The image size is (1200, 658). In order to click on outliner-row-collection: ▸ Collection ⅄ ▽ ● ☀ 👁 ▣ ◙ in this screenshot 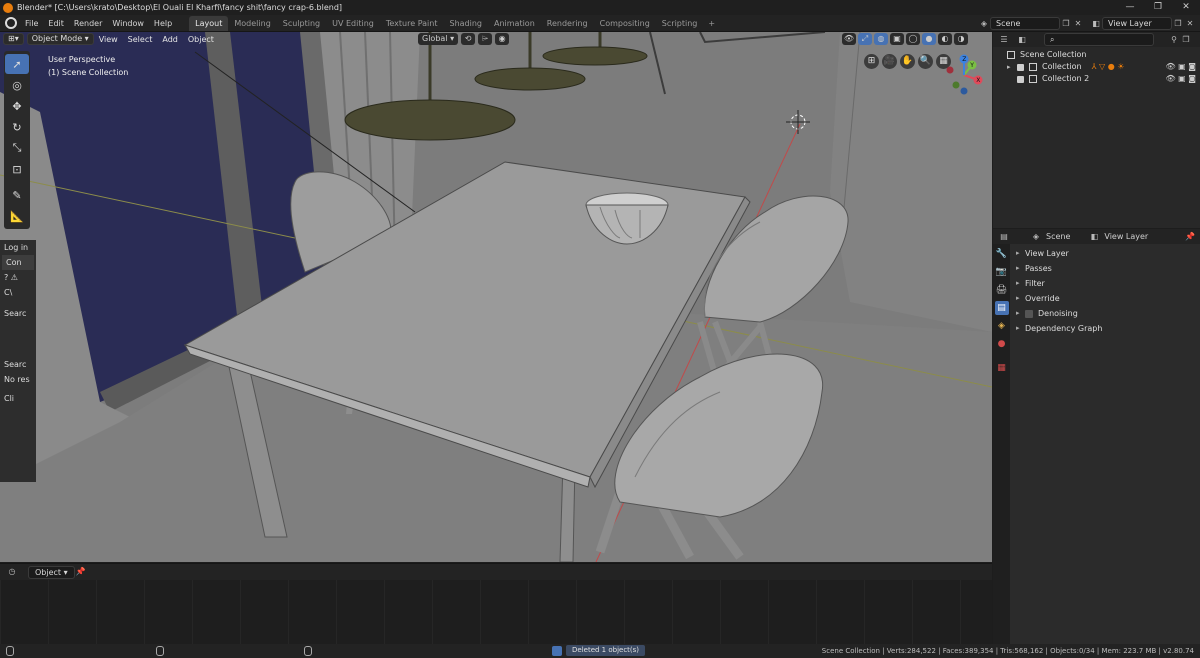, I will do `click(1096, 67)`.